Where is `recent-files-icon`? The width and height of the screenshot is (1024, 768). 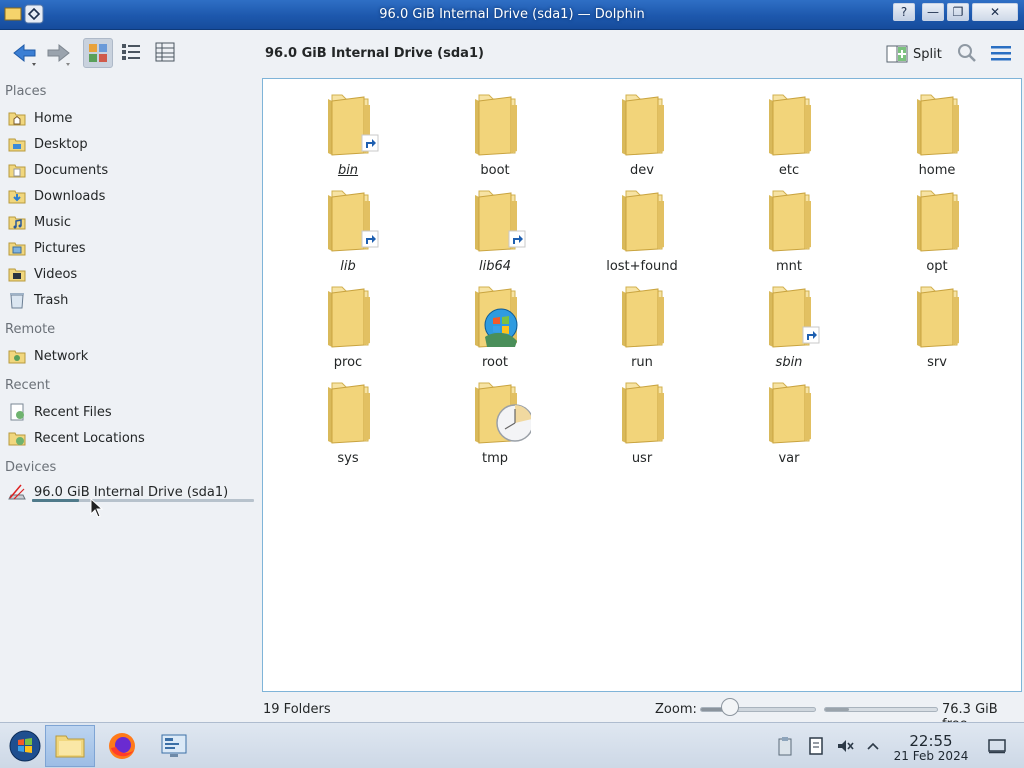
recent-files-icon is located at coordinates (17, 412).